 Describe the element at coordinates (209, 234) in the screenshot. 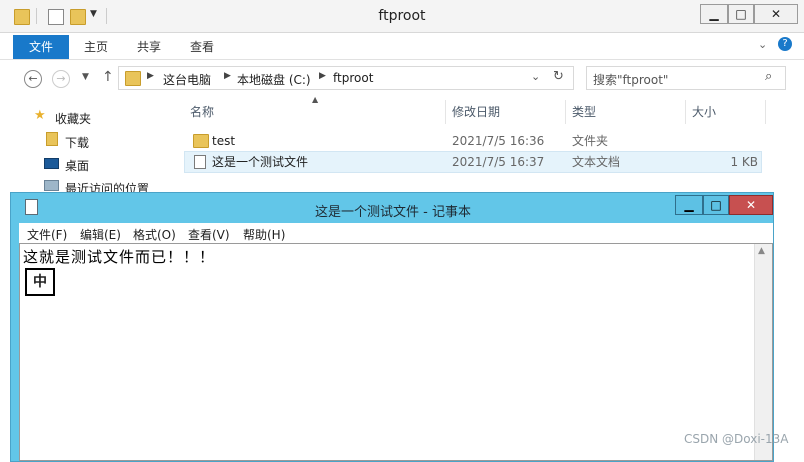

I see `menu-view: 查看(V)` at that location.